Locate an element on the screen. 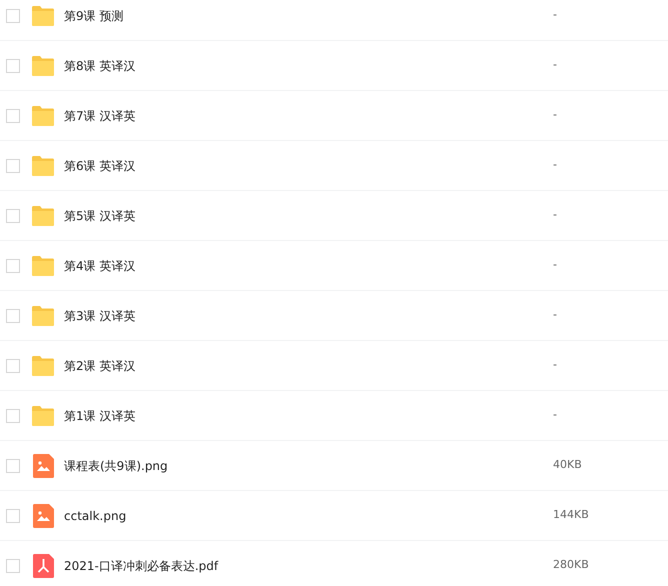  file-name: 第8课 英译汉 is located at coordinates (304, 65).